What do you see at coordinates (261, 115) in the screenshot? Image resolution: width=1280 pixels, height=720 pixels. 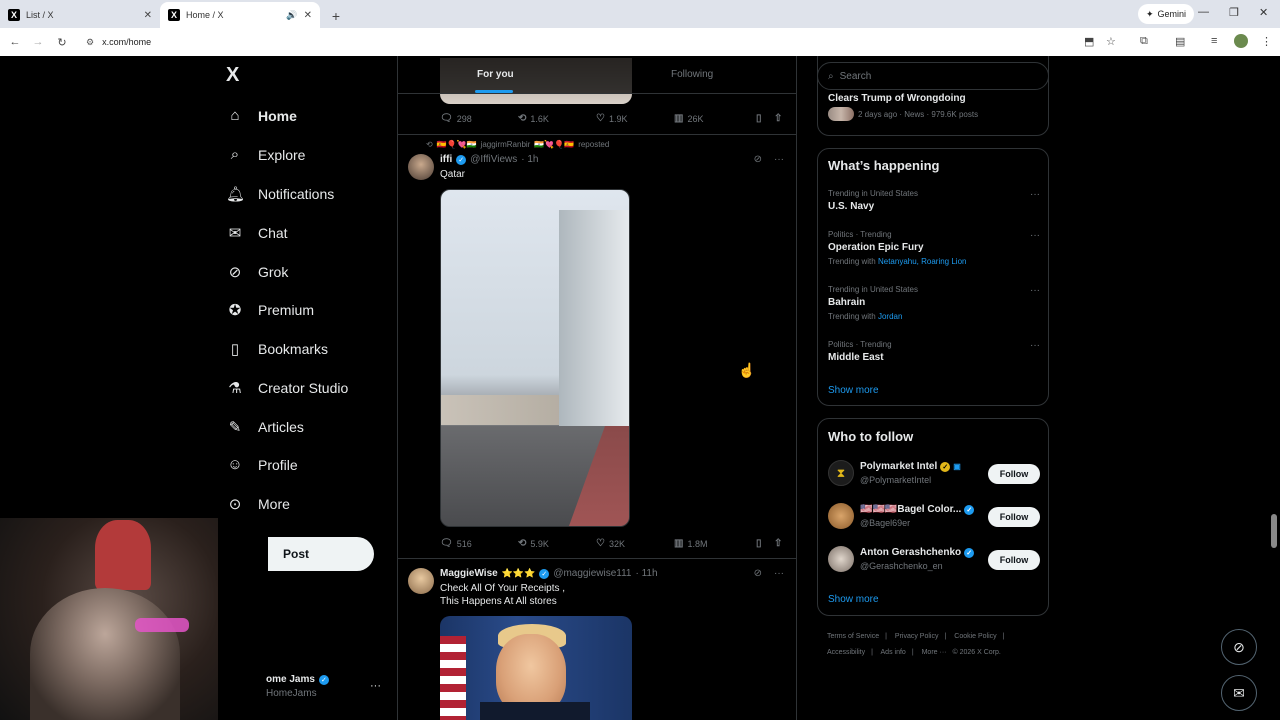 I see `nav-home: ⌂ Home` at bounding box center [261, 115].